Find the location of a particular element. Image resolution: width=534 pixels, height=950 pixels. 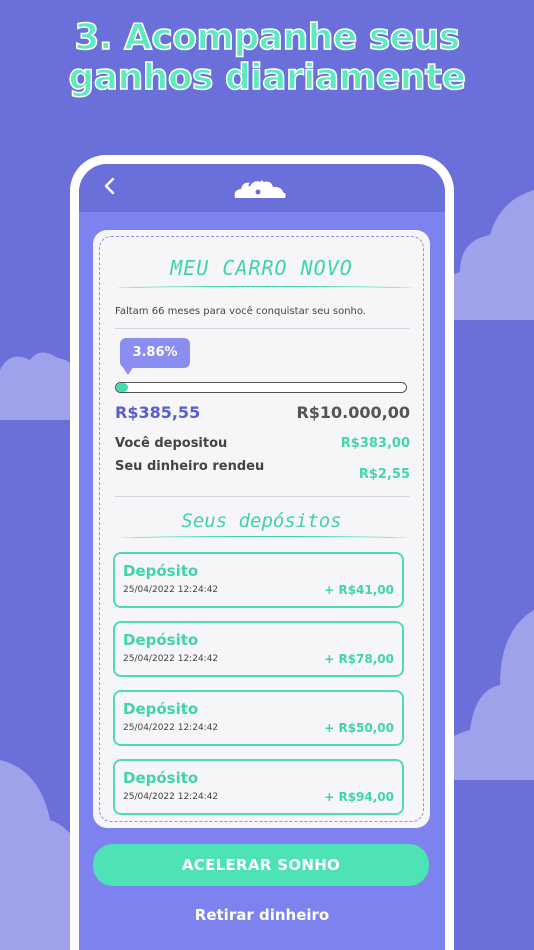

goal-title-underline is located at coordinates (264, 288).